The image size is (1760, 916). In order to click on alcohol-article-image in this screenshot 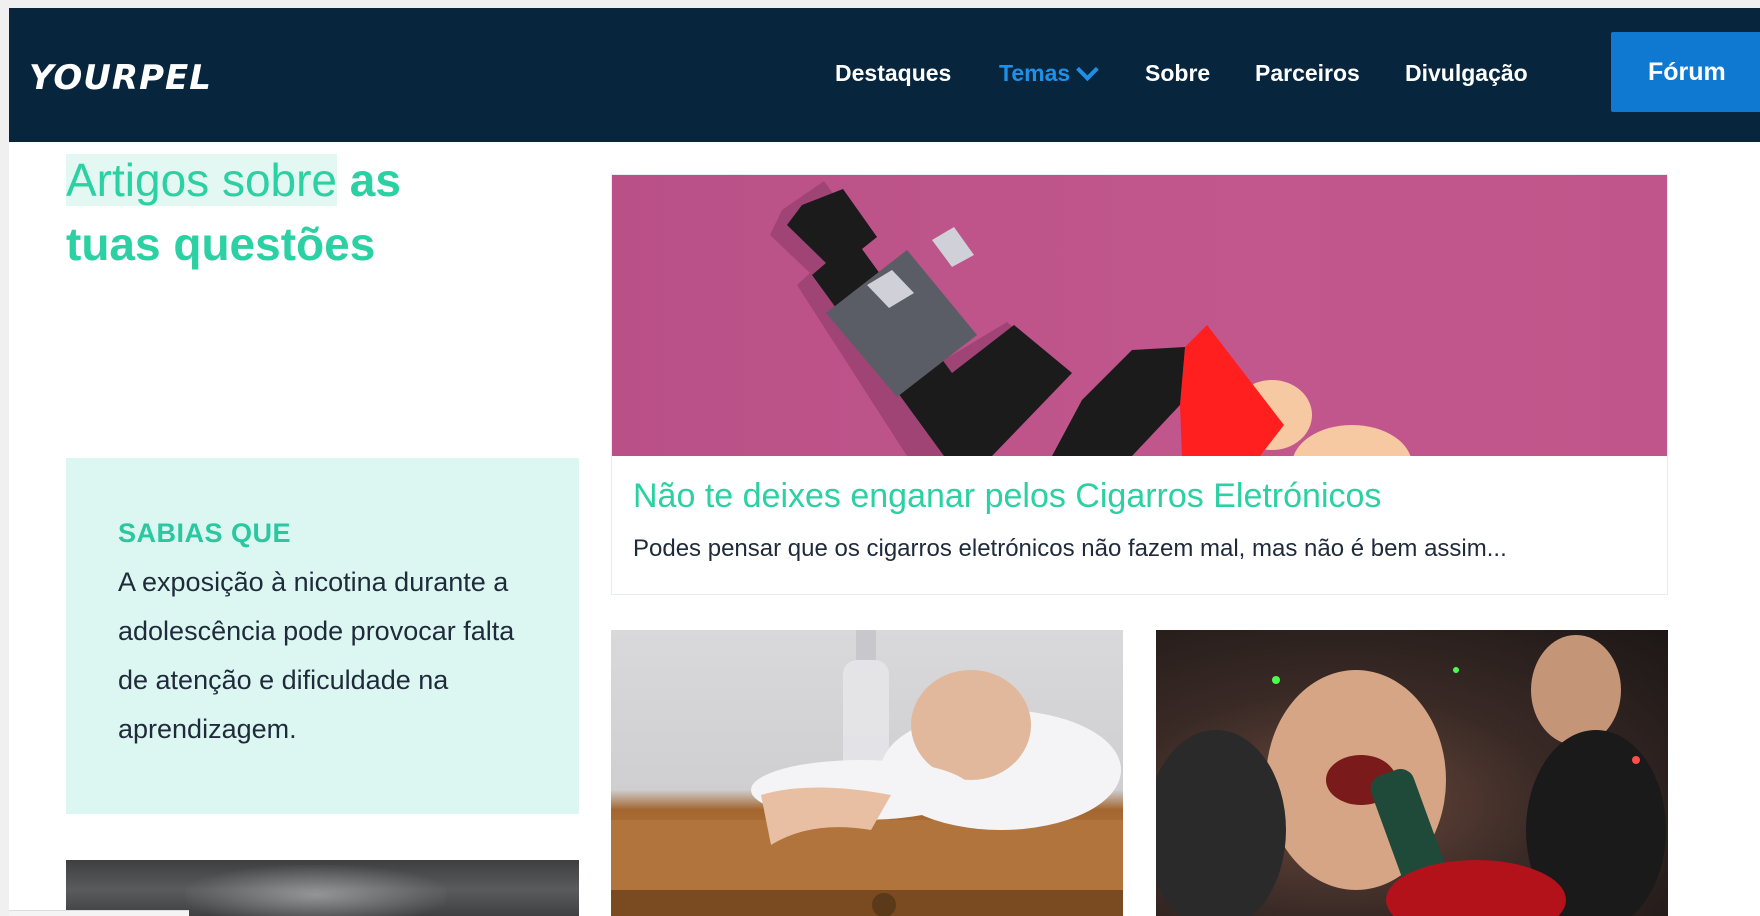, I will do `click(867, 773)`.